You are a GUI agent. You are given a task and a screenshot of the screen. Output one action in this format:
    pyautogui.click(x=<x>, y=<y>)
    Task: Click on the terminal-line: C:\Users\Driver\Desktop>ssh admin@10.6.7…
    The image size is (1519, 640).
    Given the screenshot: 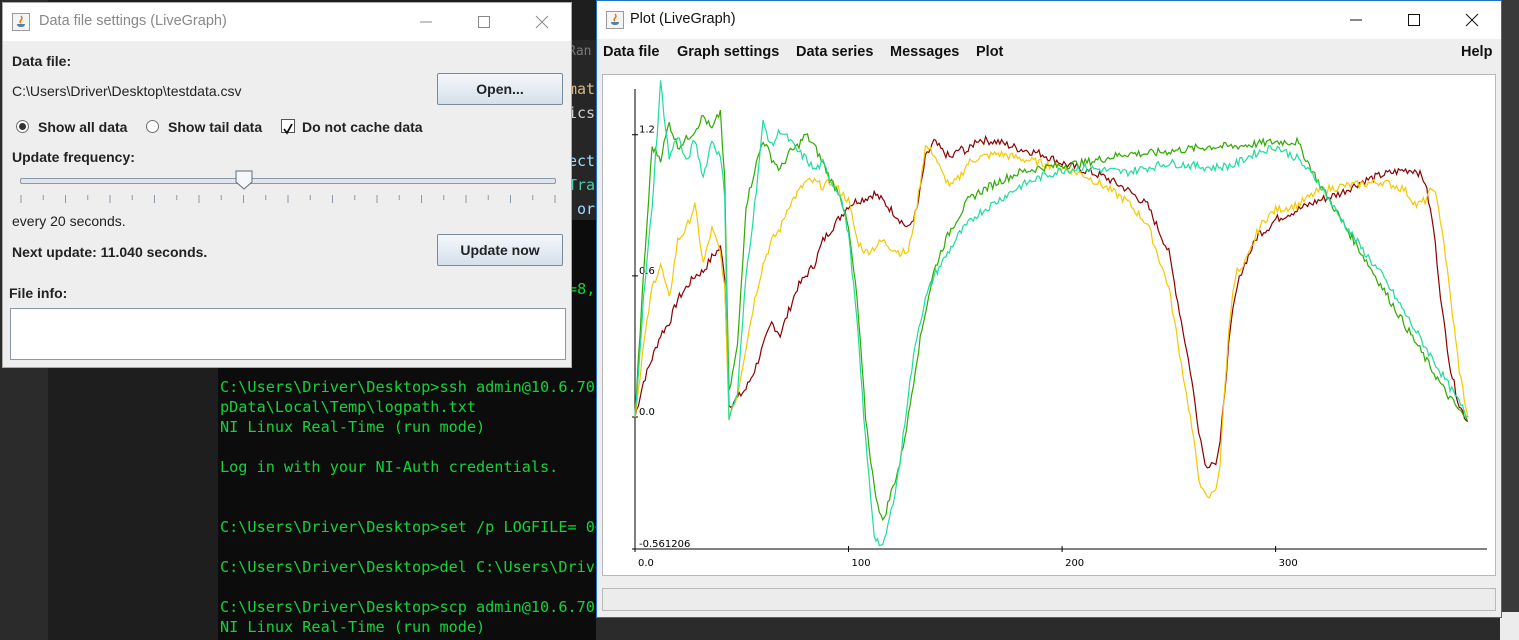 What is the action you would take?
    pyautogui.click(x=408, y=387)
    